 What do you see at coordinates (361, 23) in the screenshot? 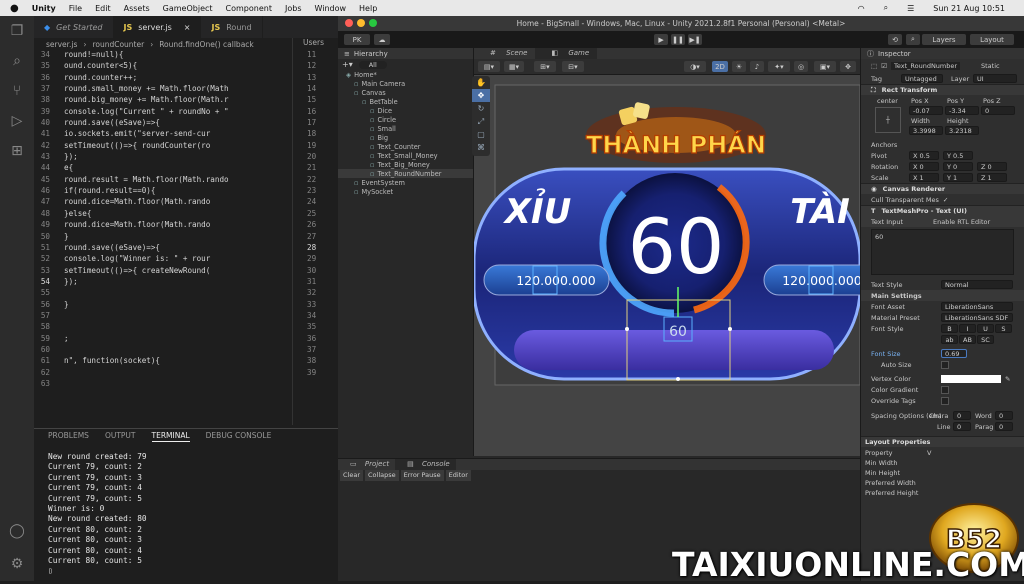
I see `minimize-window-button` at bounding box center [361, 23].